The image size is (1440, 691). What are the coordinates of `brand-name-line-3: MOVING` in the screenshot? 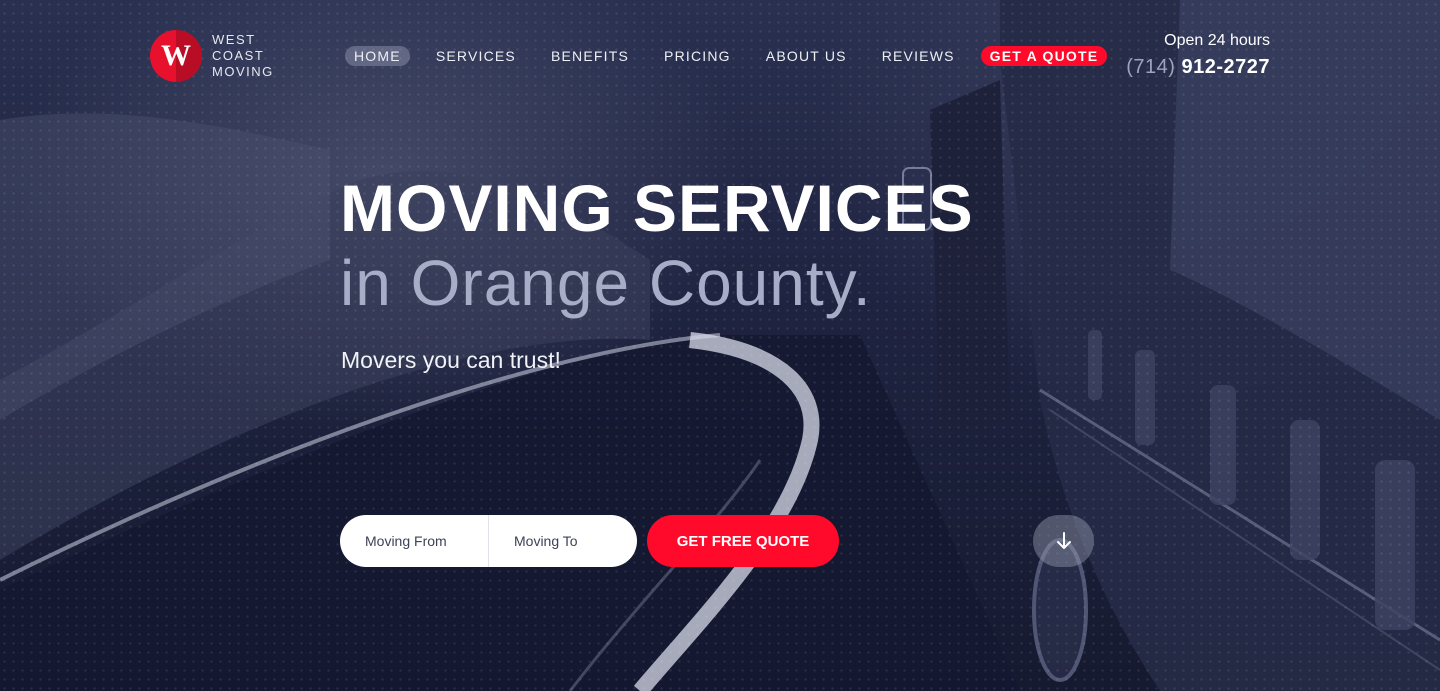 It's located at (243, 71).